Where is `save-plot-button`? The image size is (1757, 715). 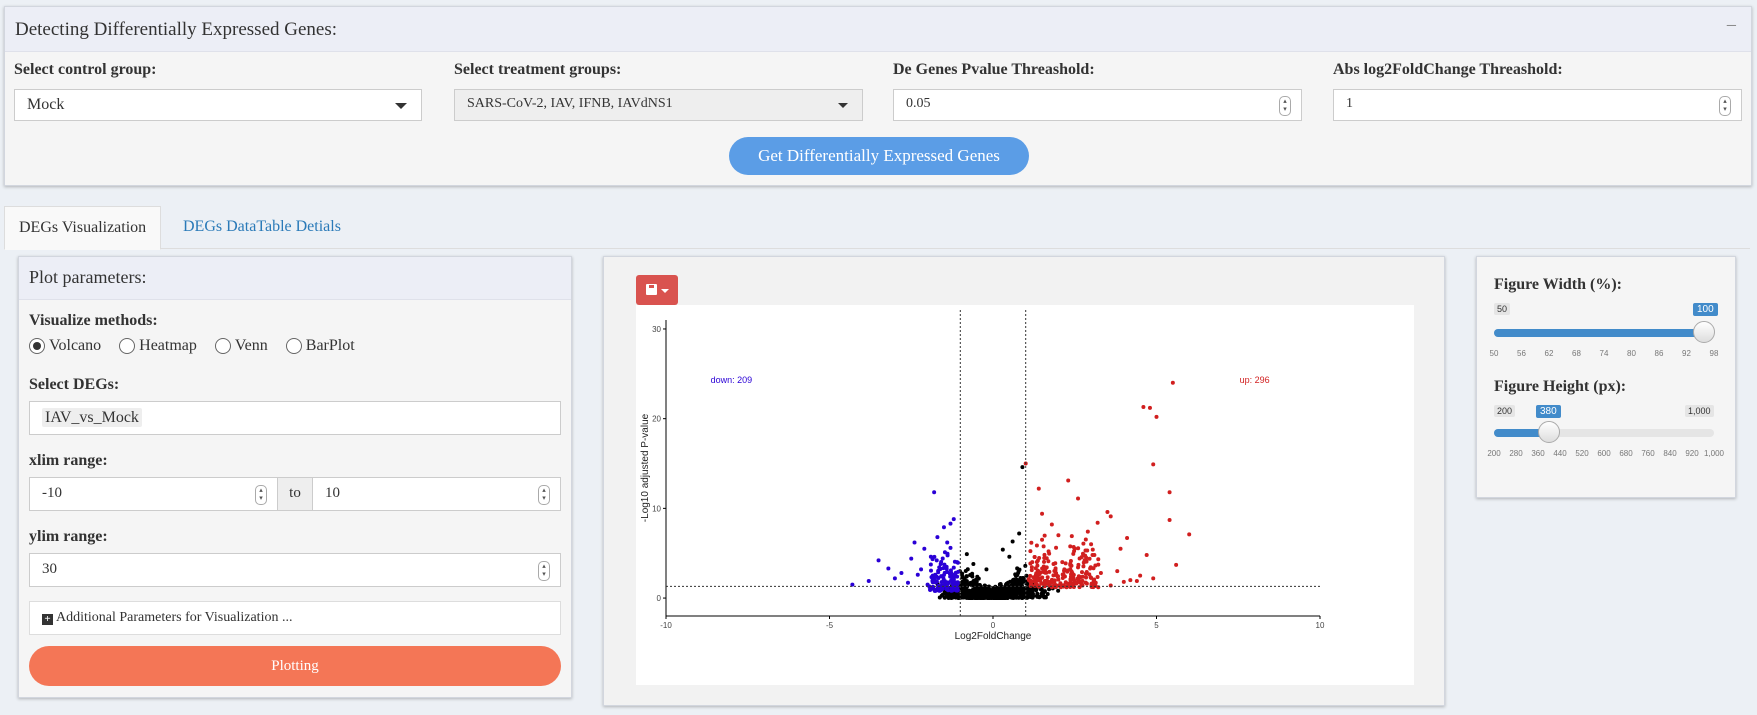
save-plot-button is located at coordinates (657, 290).